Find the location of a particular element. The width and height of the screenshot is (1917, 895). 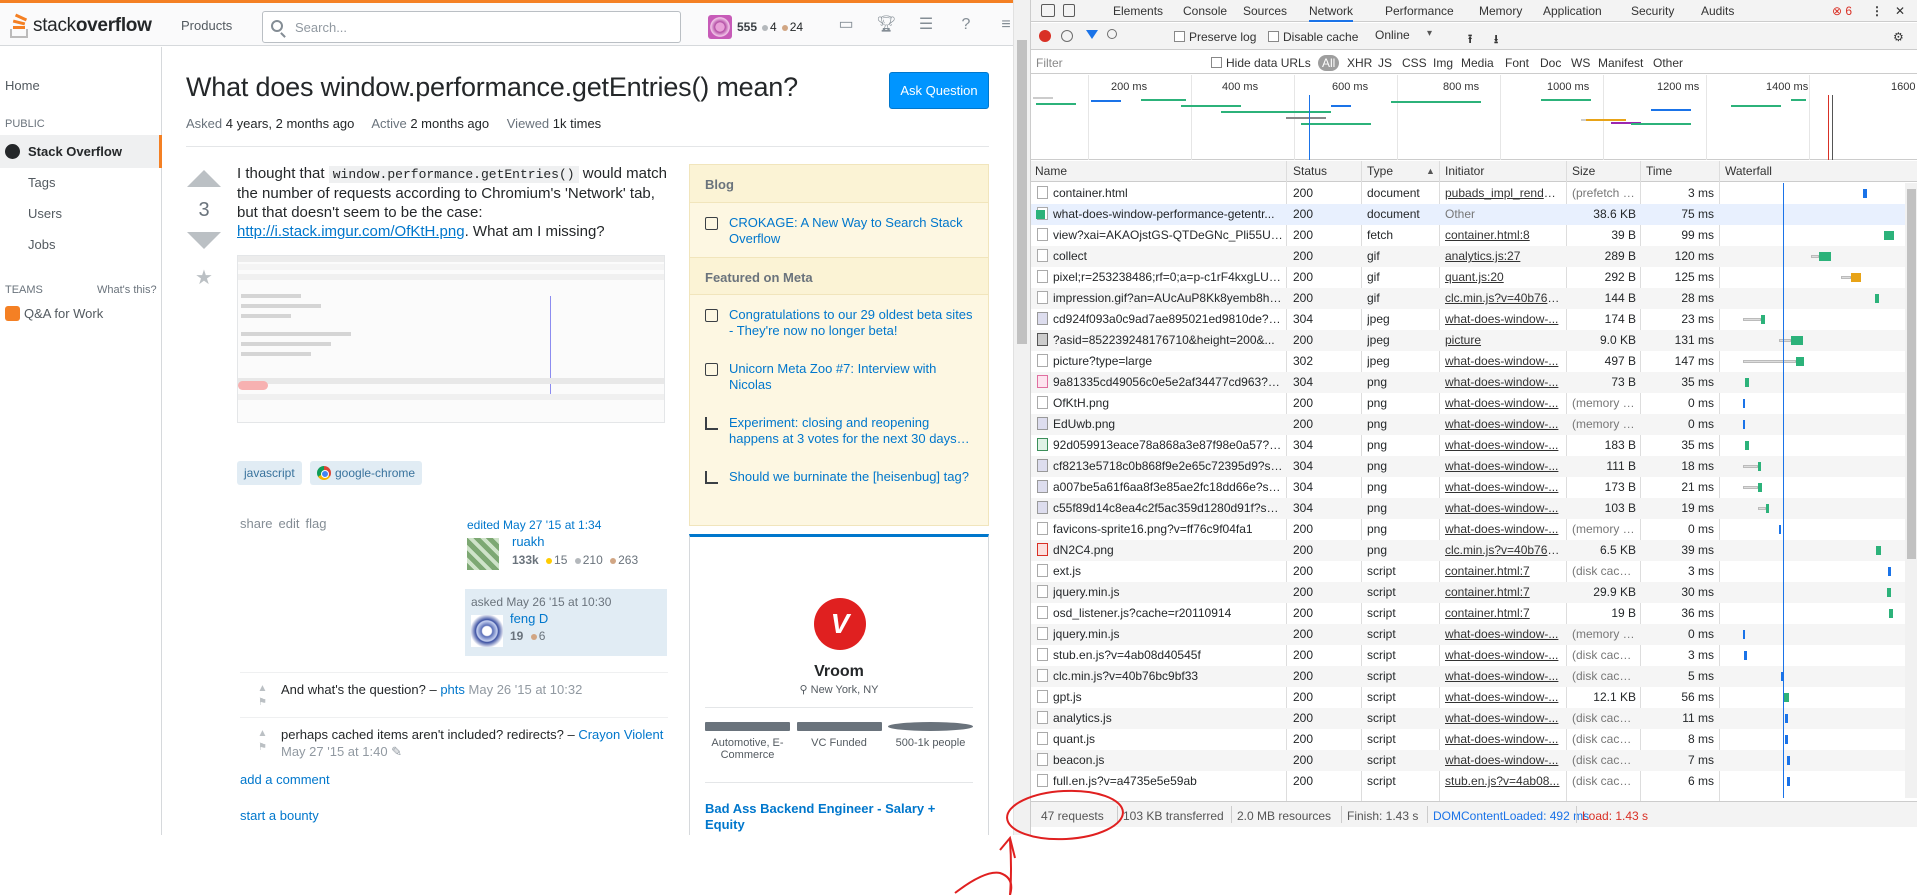

hide-data-urls-checkbox: Hide data URLs is located at coordinates (1261, 63).